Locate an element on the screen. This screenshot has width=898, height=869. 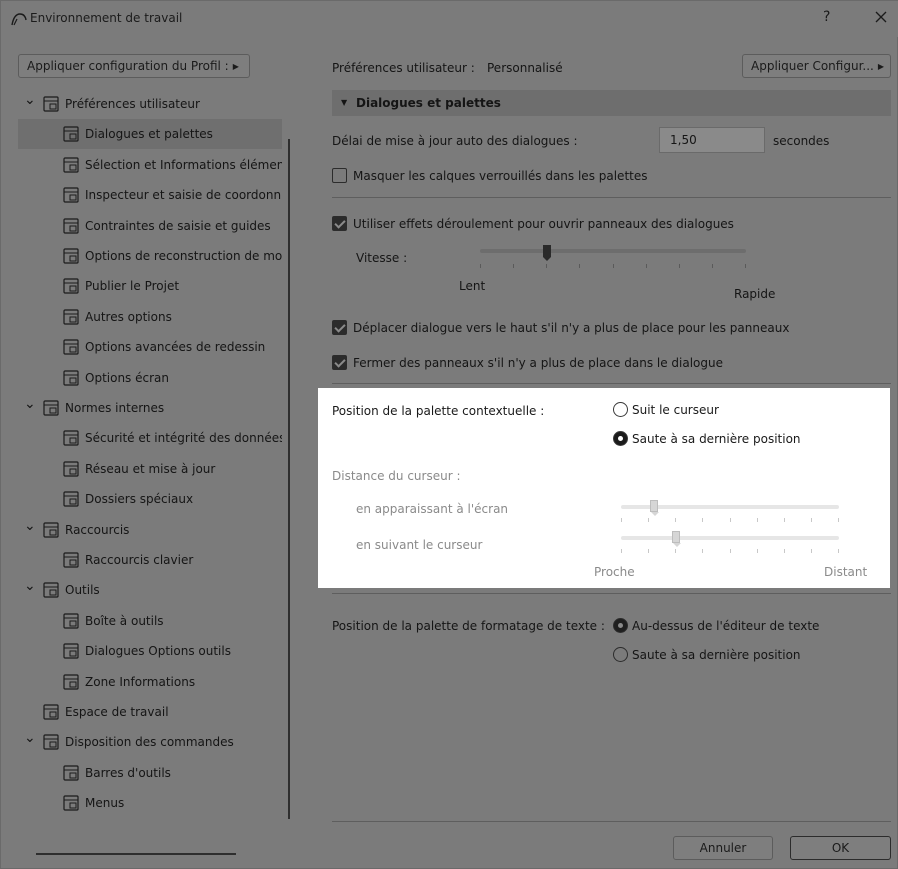
close-panels-checkbox is located at coordinates (339, 362).